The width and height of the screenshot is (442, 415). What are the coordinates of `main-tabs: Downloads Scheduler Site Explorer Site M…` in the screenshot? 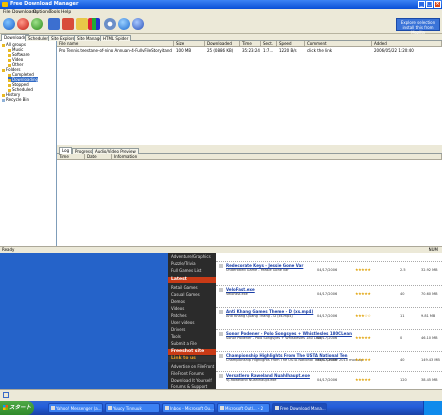 It's located at (221, 37).